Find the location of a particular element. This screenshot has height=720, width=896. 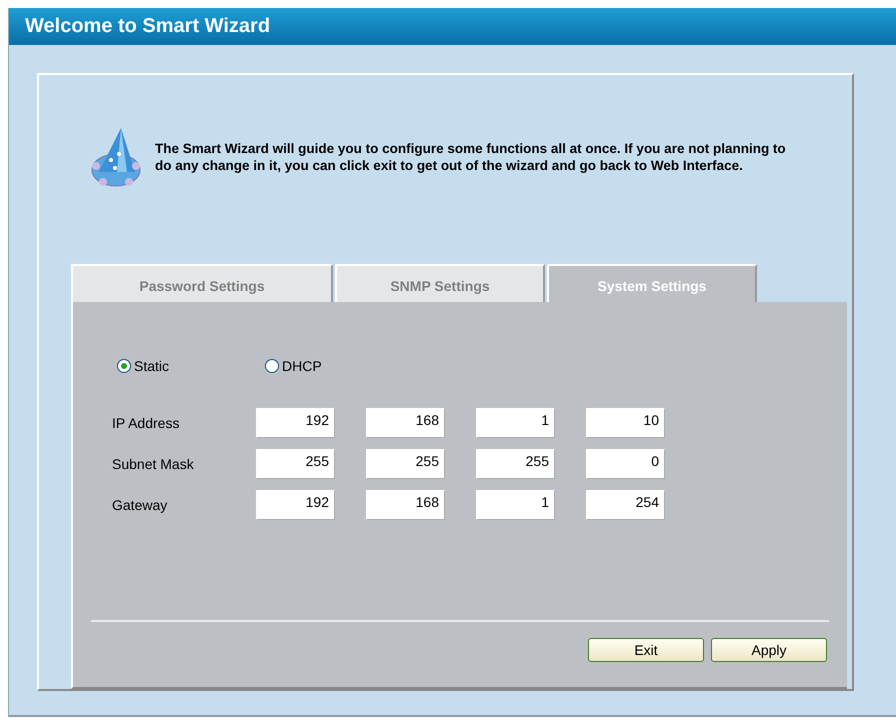

radio-option: DHCP is located at coordinates (339, 366).